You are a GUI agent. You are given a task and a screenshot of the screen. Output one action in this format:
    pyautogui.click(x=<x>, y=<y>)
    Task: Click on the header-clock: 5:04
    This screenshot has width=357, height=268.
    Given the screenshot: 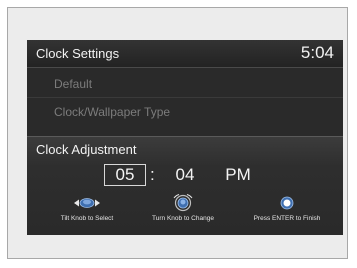 What is the action you would take?
    pyautogui.click(x=317, y=52)
    